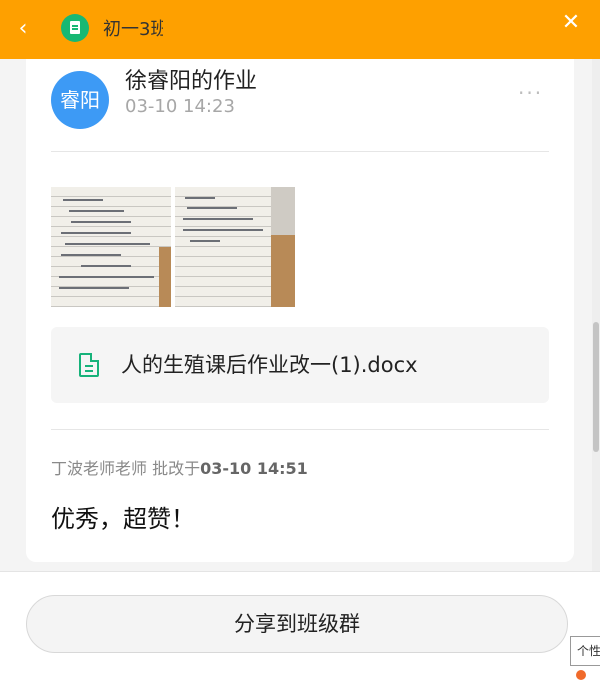  Describe the element at coordinates (254, 468) in the screenshot. I see `review-time: 03-10 14:51` at that location.